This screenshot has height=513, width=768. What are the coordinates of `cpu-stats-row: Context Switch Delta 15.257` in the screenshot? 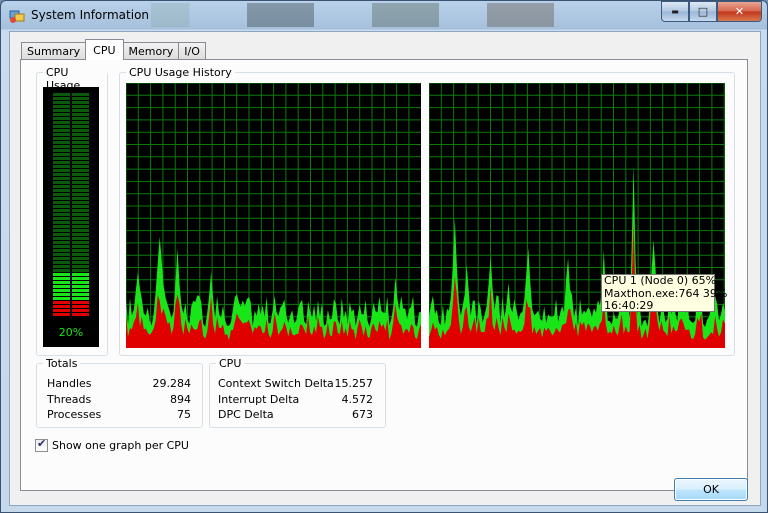 It's located at (295, 384).